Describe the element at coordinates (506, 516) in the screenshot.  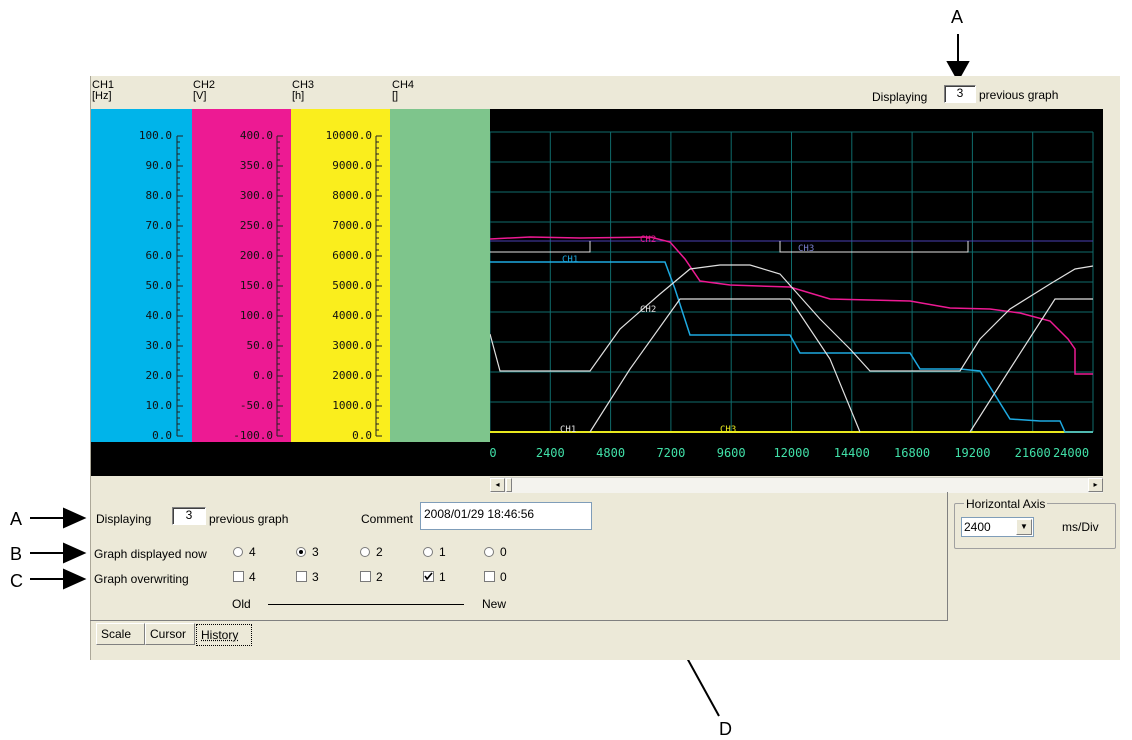
I see `comment-input: 2008/01/29 18:46:56` at that location.